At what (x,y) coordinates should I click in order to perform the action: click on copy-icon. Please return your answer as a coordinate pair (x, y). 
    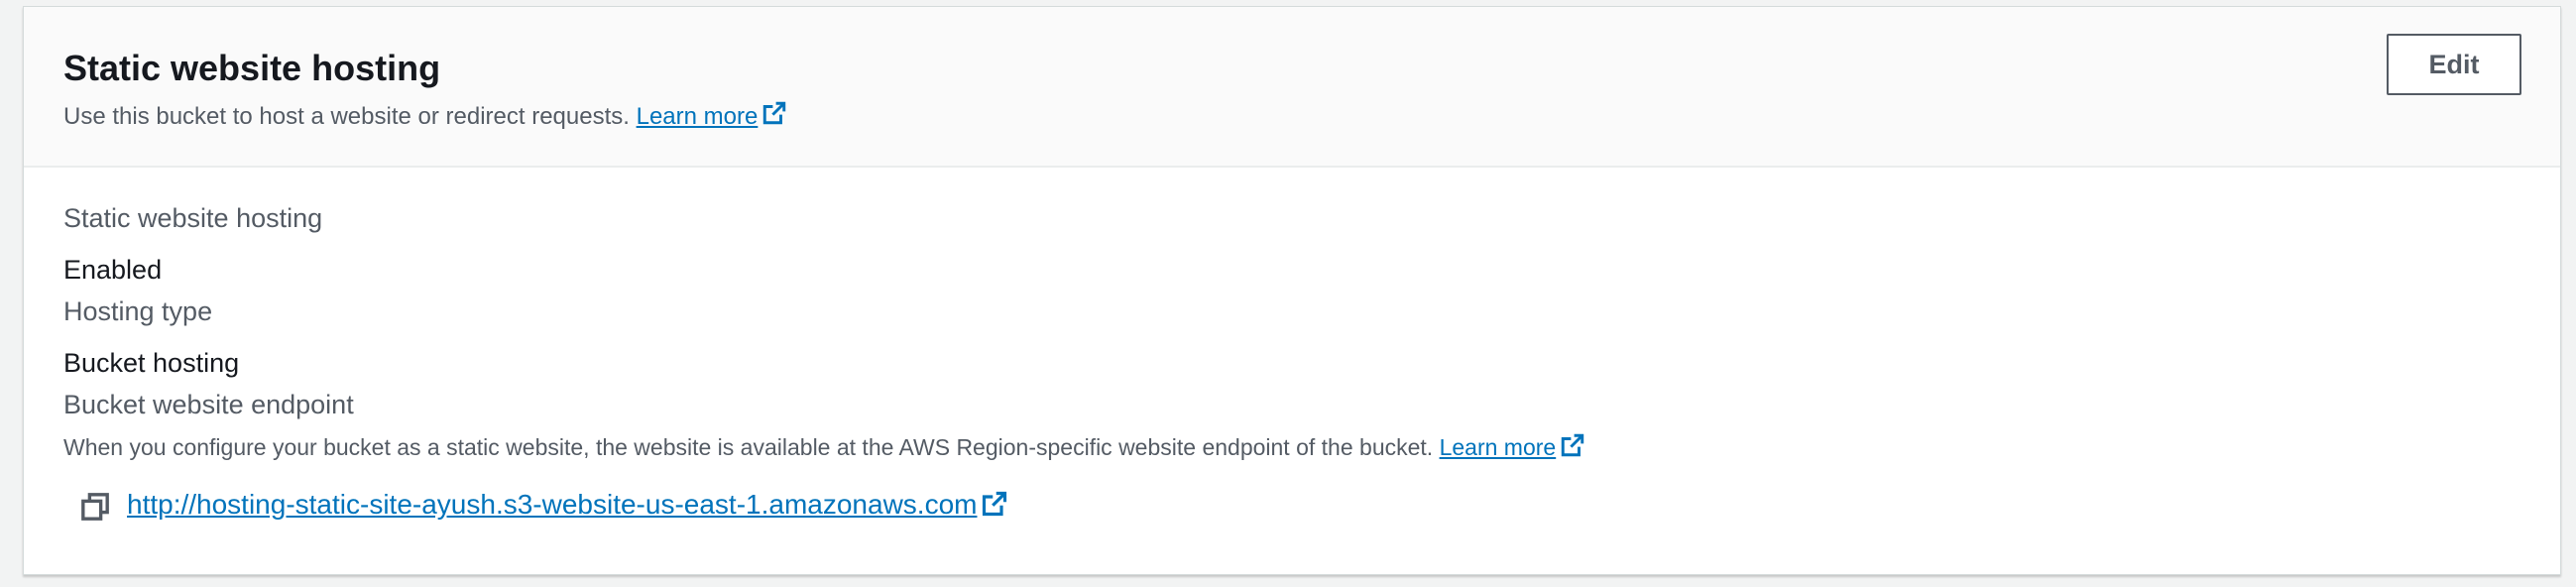
    Looking at the image, I should click on (95, 507).